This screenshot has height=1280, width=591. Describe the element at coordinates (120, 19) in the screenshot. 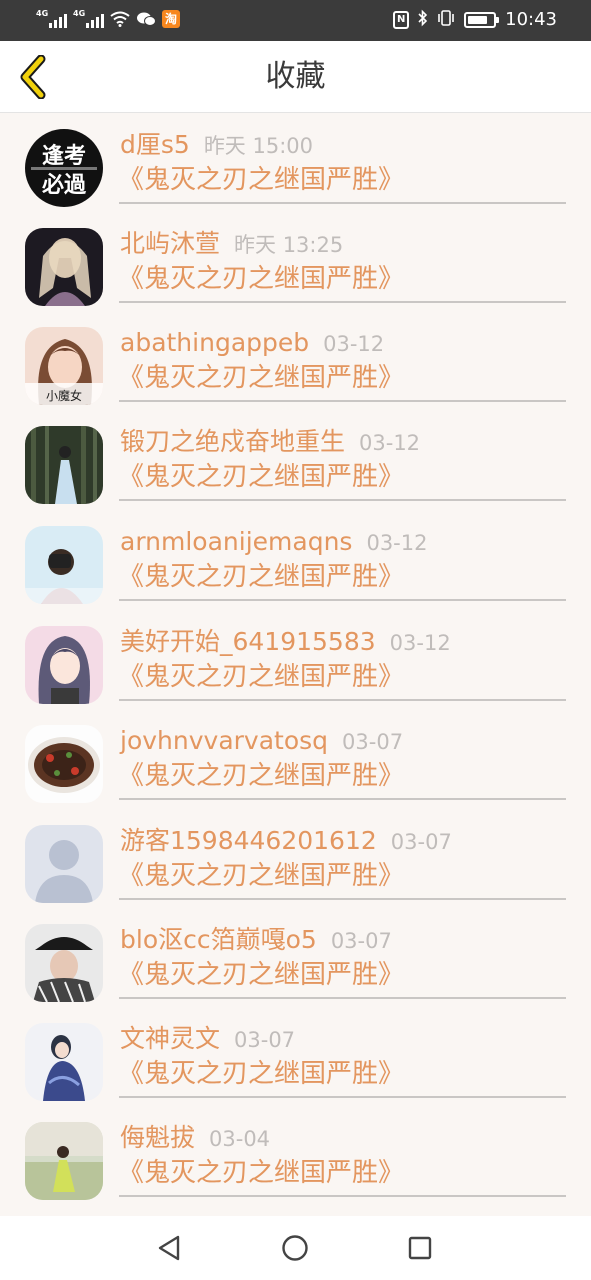

I see `wifi-icon` at that location.